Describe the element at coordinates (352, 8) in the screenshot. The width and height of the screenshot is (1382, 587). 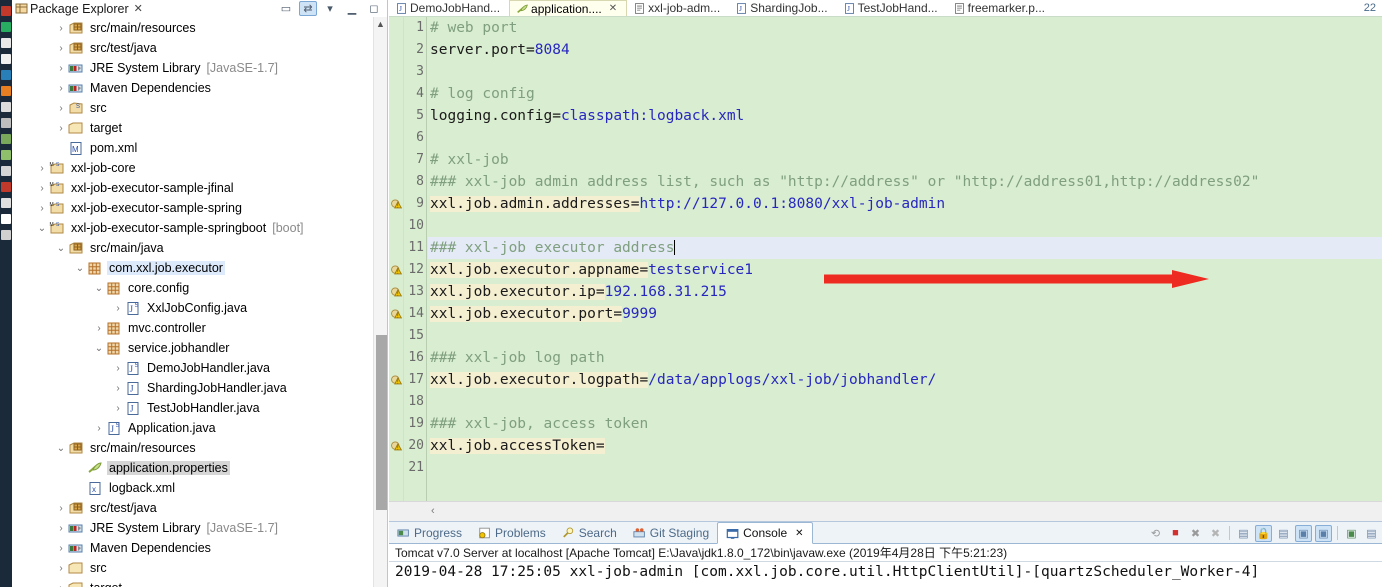
I see `minimize-button: ▁` at that location.